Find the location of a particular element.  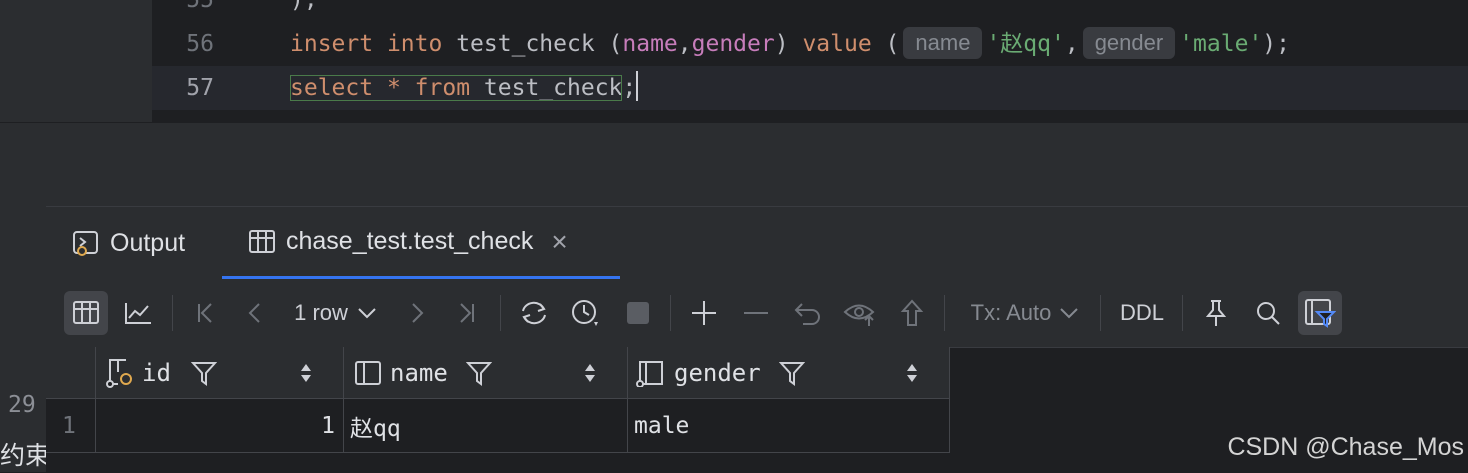

code-line-55: 55 ); is located at coordinates (810, 11).